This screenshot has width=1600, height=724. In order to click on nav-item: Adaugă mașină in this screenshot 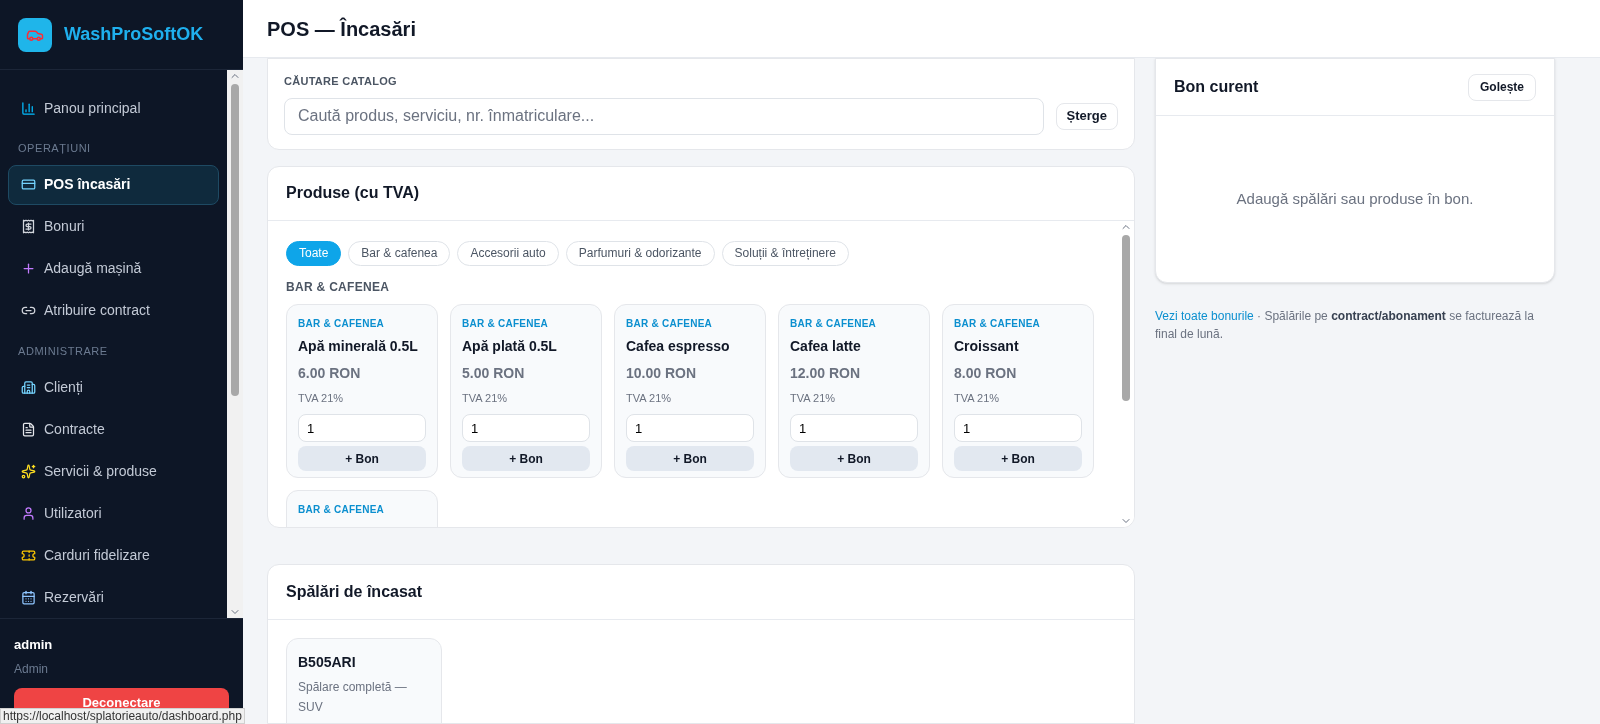, I will do `click(113, 268)`.